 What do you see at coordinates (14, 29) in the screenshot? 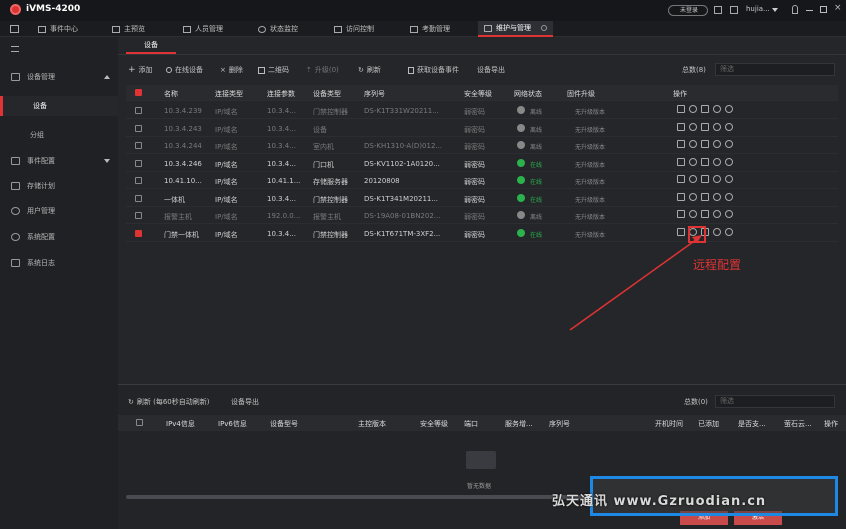
I see `grid-menu-icon` at bounding box center [14, 29].